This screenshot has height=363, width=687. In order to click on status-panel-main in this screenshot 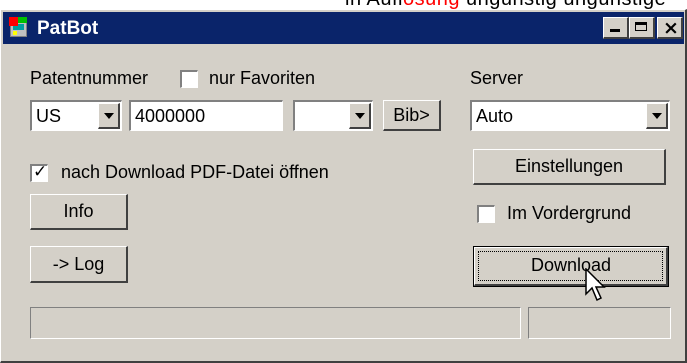, I will do `click(275, 323)`.